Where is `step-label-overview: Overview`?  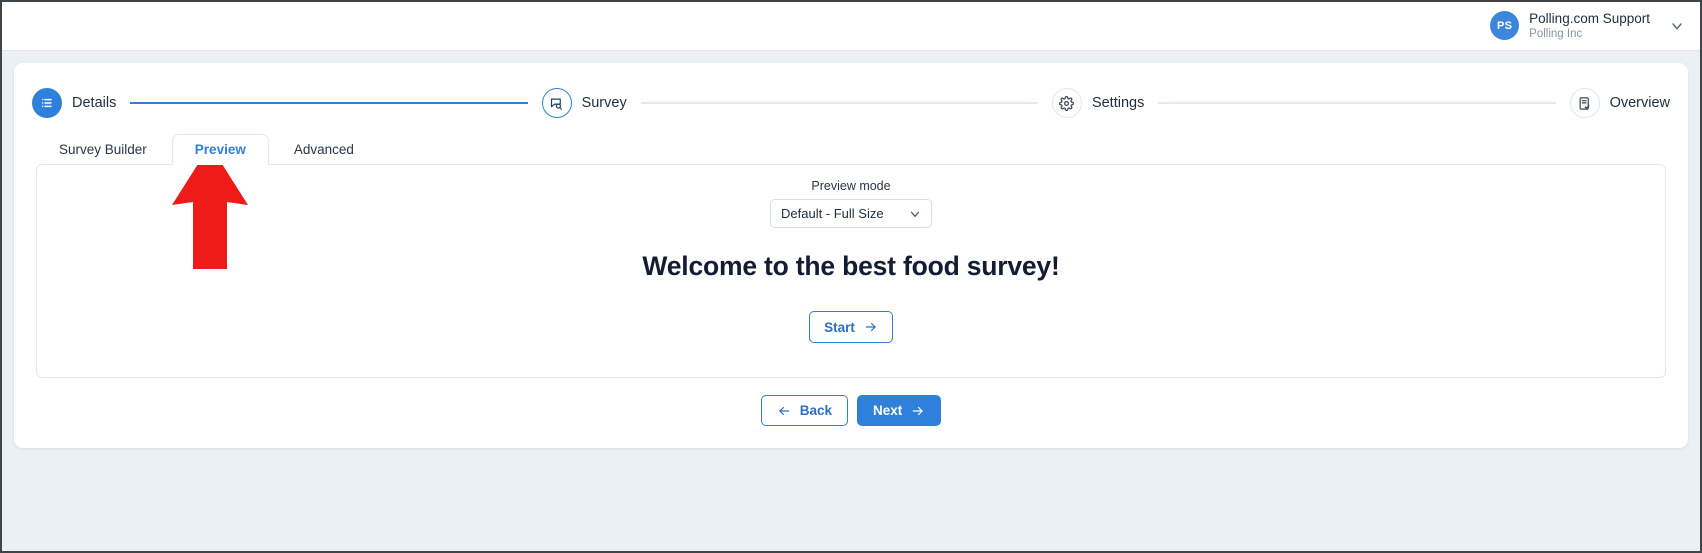
step-label-overview: Overview is located at coordinates (1640, 103).